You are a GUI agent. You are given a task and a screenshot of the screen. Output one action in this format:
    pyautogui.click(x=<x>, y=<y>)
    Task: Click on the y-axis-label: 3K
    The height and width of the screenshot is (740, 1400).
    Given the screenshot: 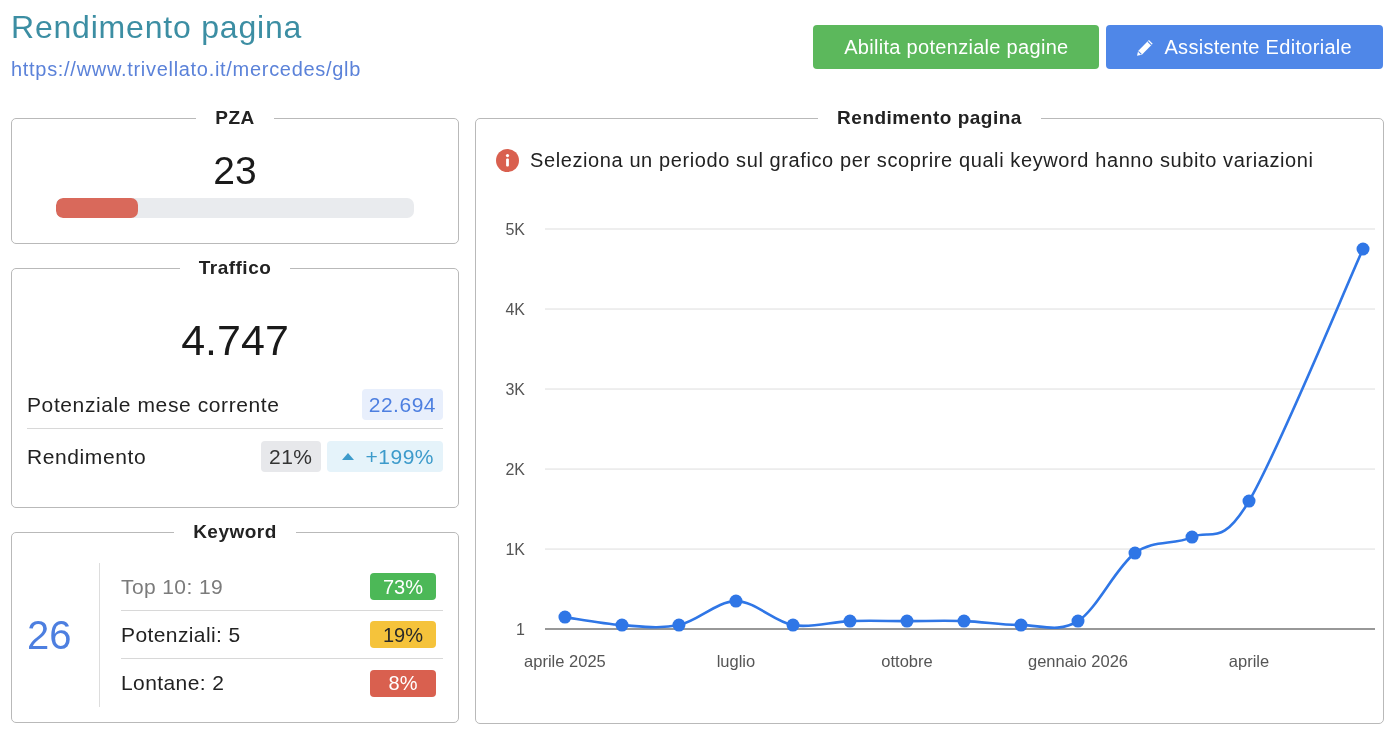 What is the action you would take?
    pyautogui.click(x=515, y=390)
    